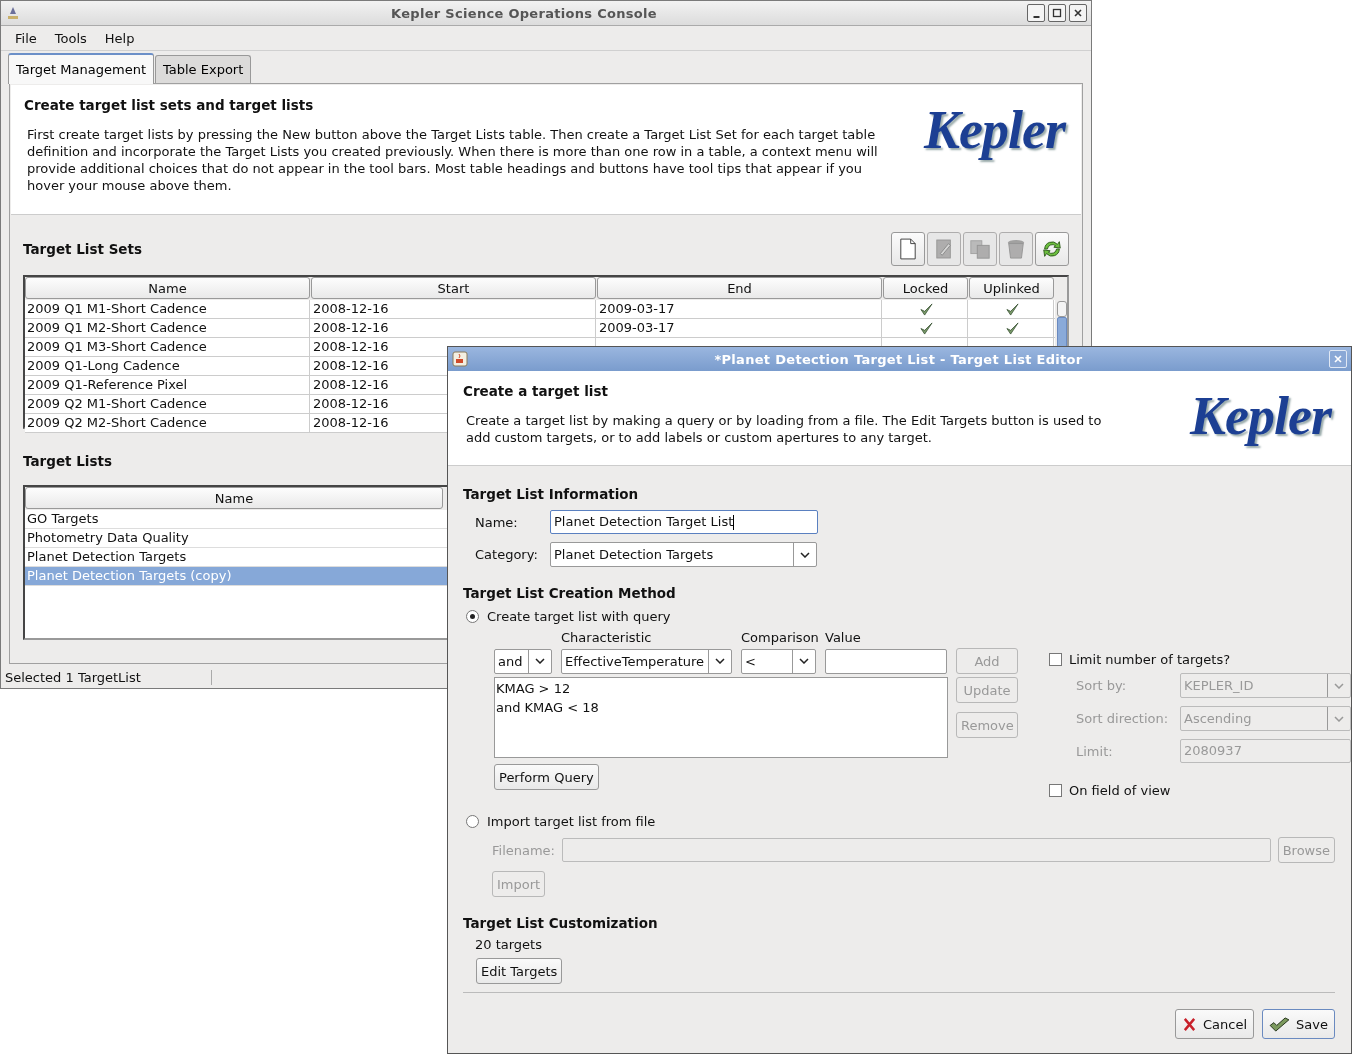 The image size is (1352, 1054). Describe the element at coordinates (524, 13) in the screenshot. I see `window-title: Kepler Science Operations Console` at that location.